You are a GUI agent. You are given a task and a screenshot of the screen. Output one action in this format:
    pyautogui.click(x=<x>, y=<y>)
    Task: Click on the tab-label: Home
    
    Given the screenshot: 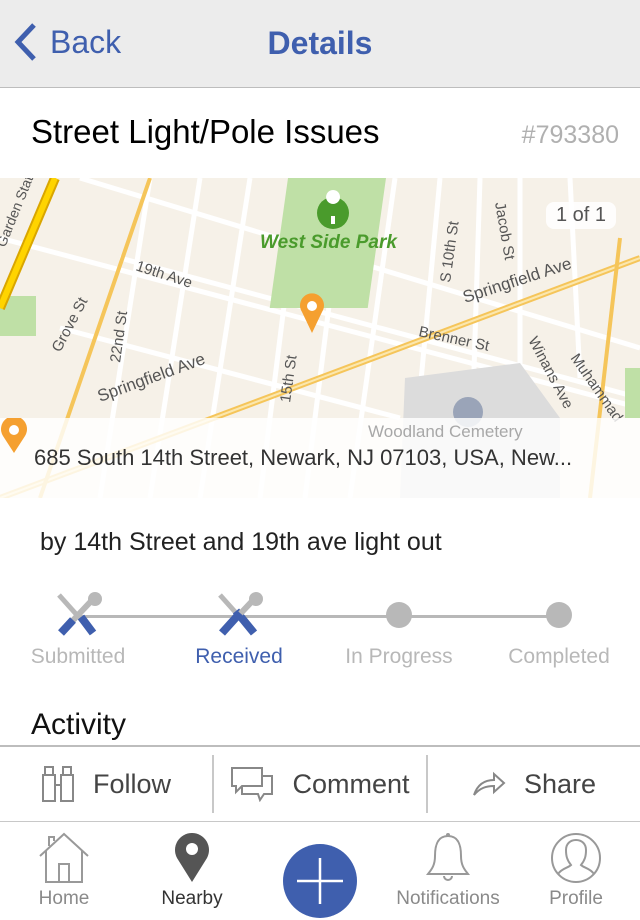 What is the action you would take?
    pyautogui.click(x=64, y=898)
    